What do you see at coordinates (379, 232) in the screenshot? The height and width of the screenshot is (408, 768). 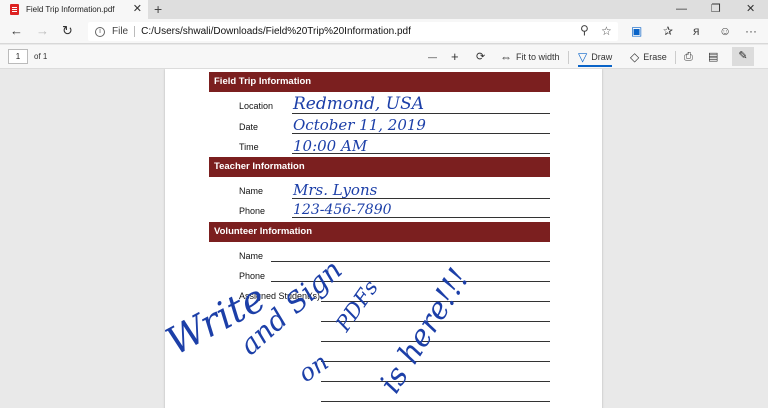 I see `section-header-volunteer: Volunteer Information` at bounding box center [379, 232].